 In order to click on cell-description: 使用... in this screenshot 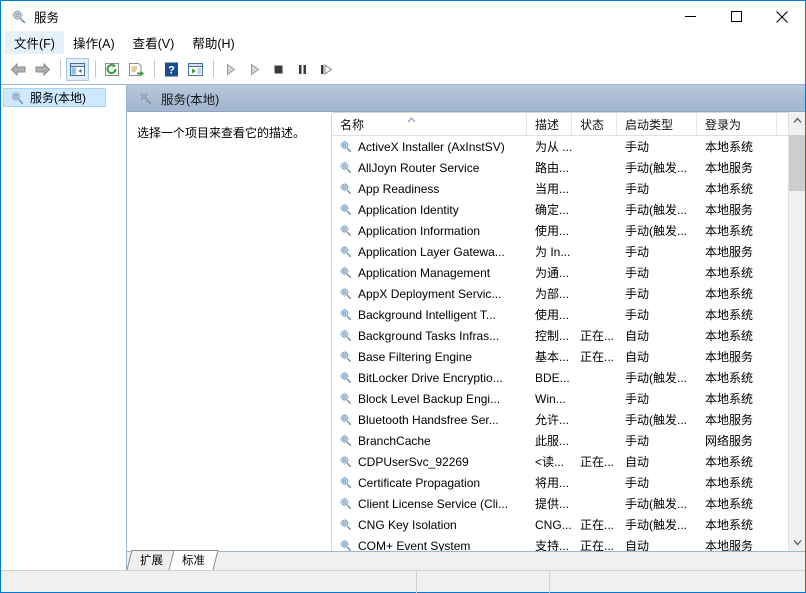, I will do `click(552, 231)`.